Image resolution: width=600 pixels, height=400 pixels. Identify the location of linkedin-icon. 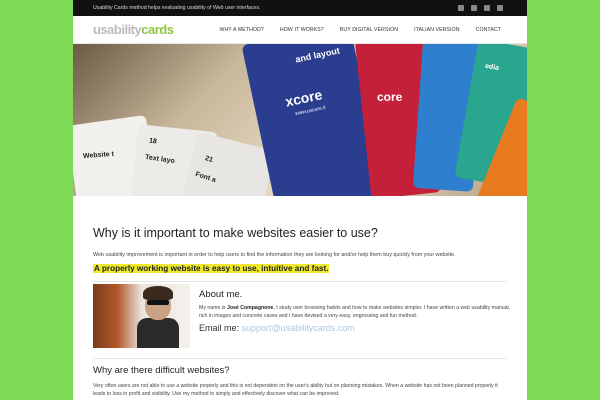
(500, 8).